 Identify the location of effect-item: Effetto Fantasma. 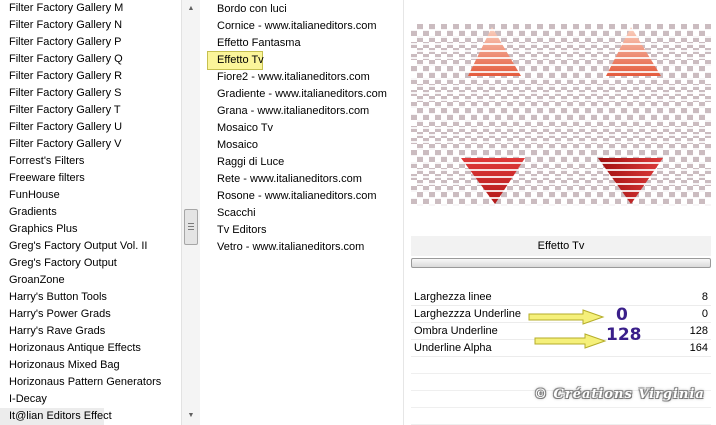
(254, 43).